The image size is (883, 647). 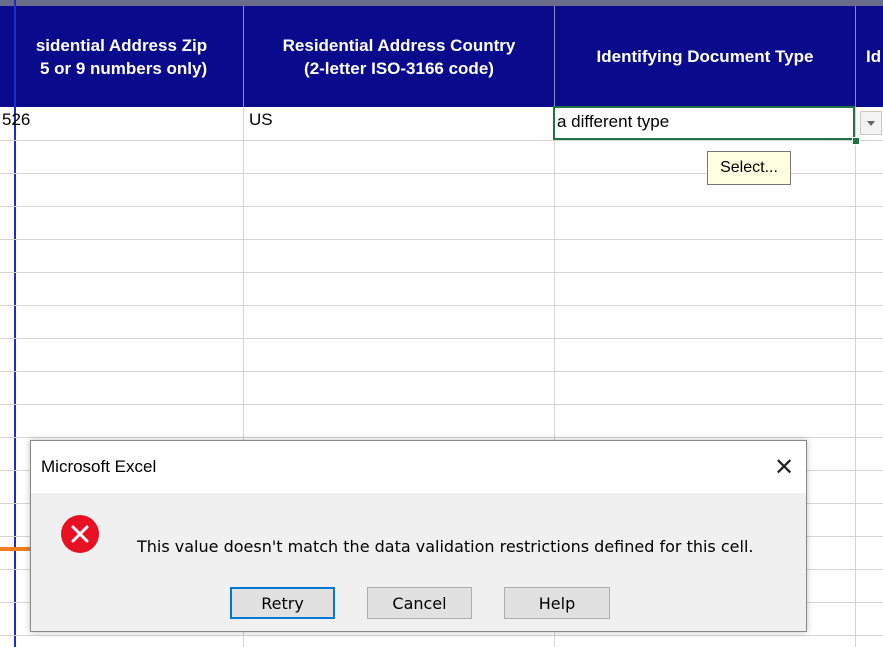 I want to click on help-button: Help, so click(x=557, y=603).